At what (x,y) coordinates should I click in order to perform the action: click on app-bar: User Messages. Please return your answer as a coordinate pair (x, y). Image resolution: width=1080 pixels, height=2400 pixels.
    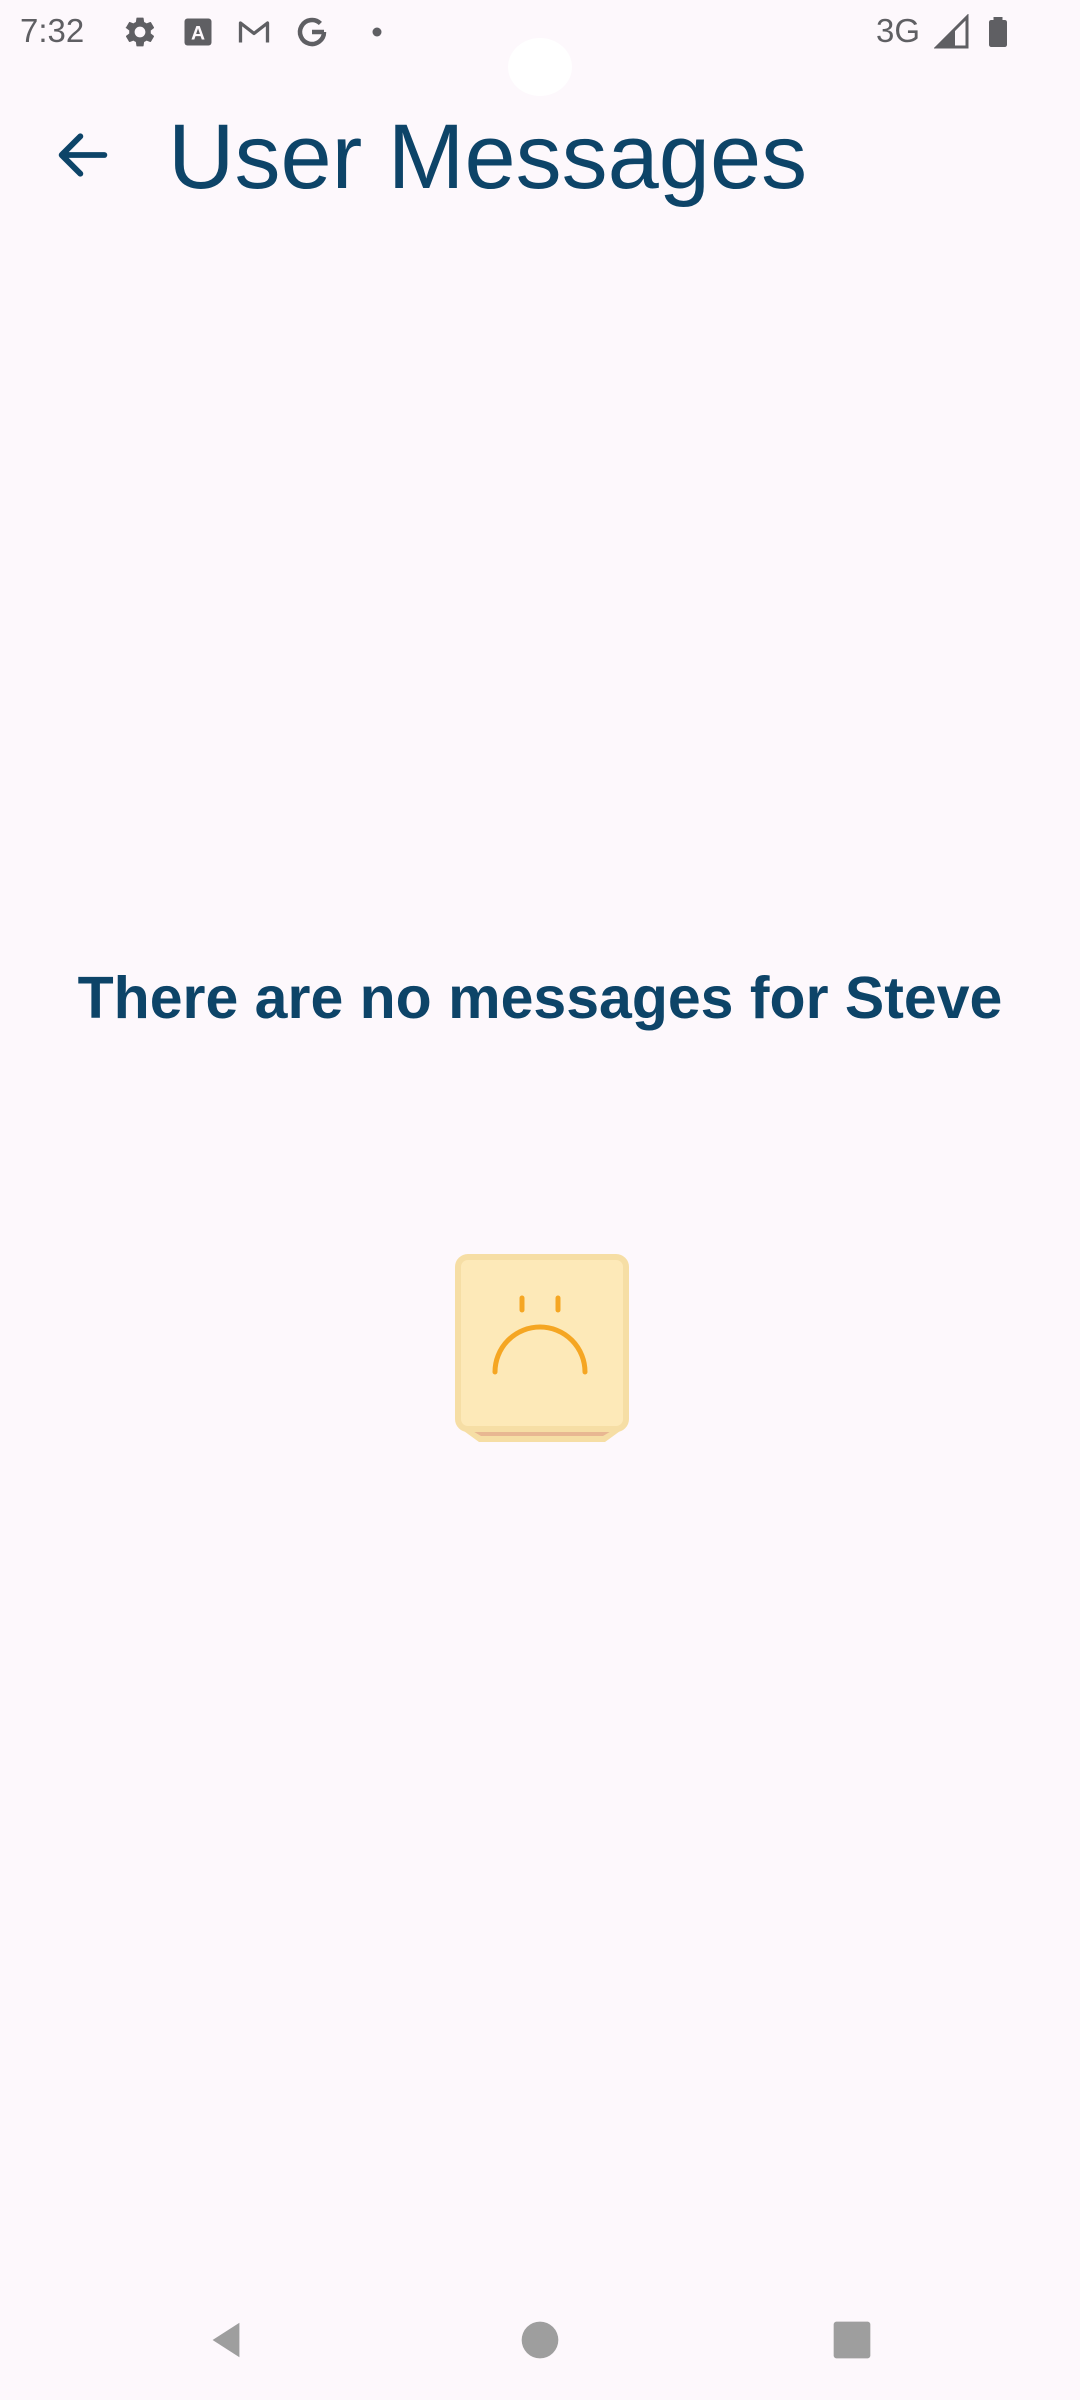
    Looking at the image, I should click on (540, 161).